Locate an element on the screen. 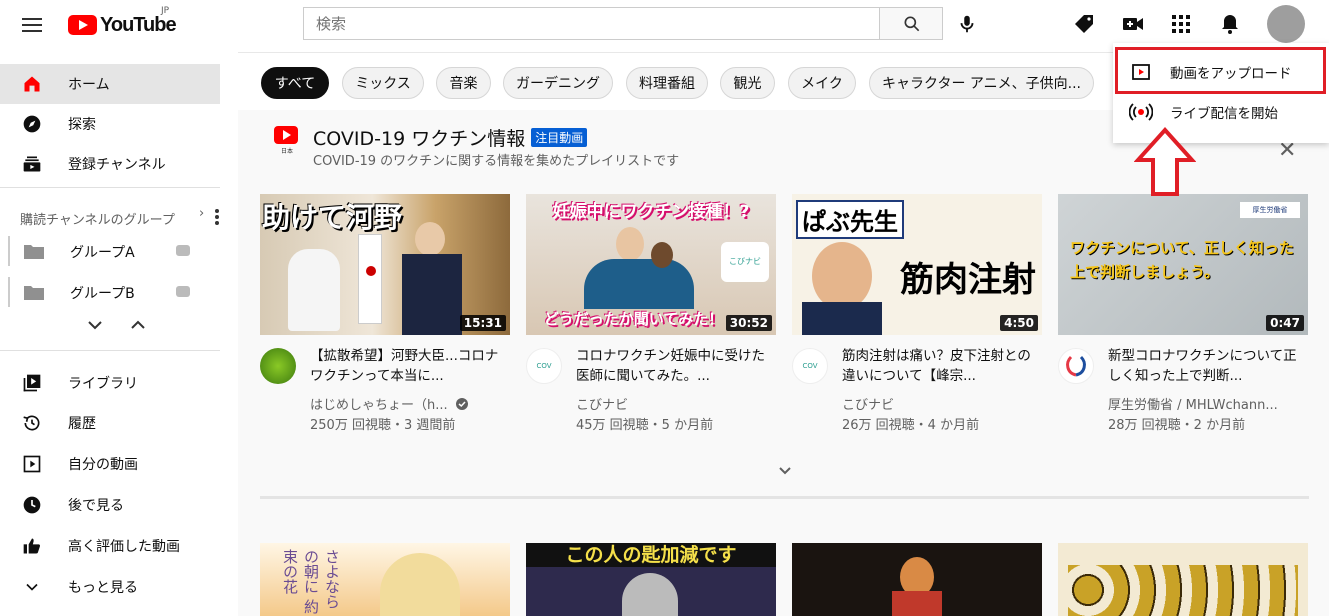  create-video-icon is located at coordinates (1133, 24).